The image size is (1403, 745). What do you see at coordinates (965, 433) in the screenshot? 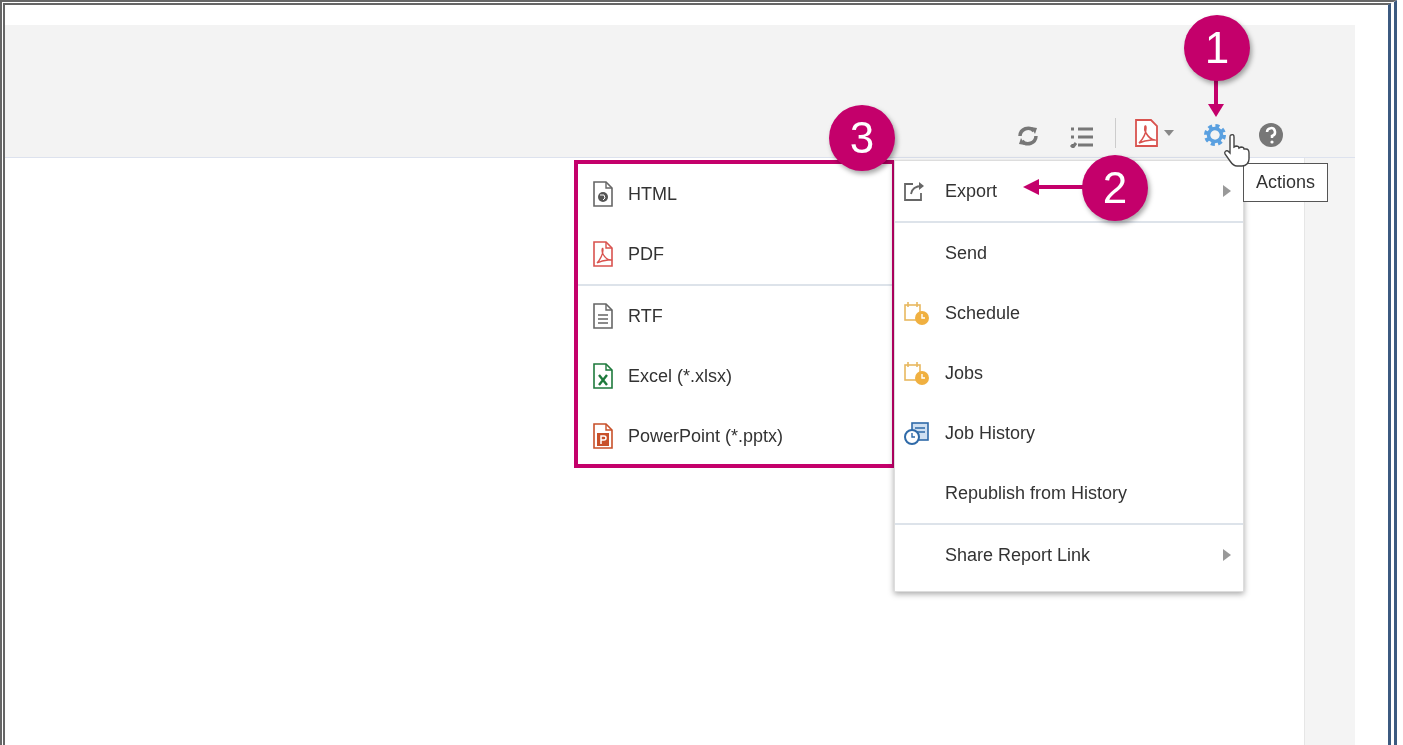
I see `menu-item: Job History` at bounding box center [965, 433].